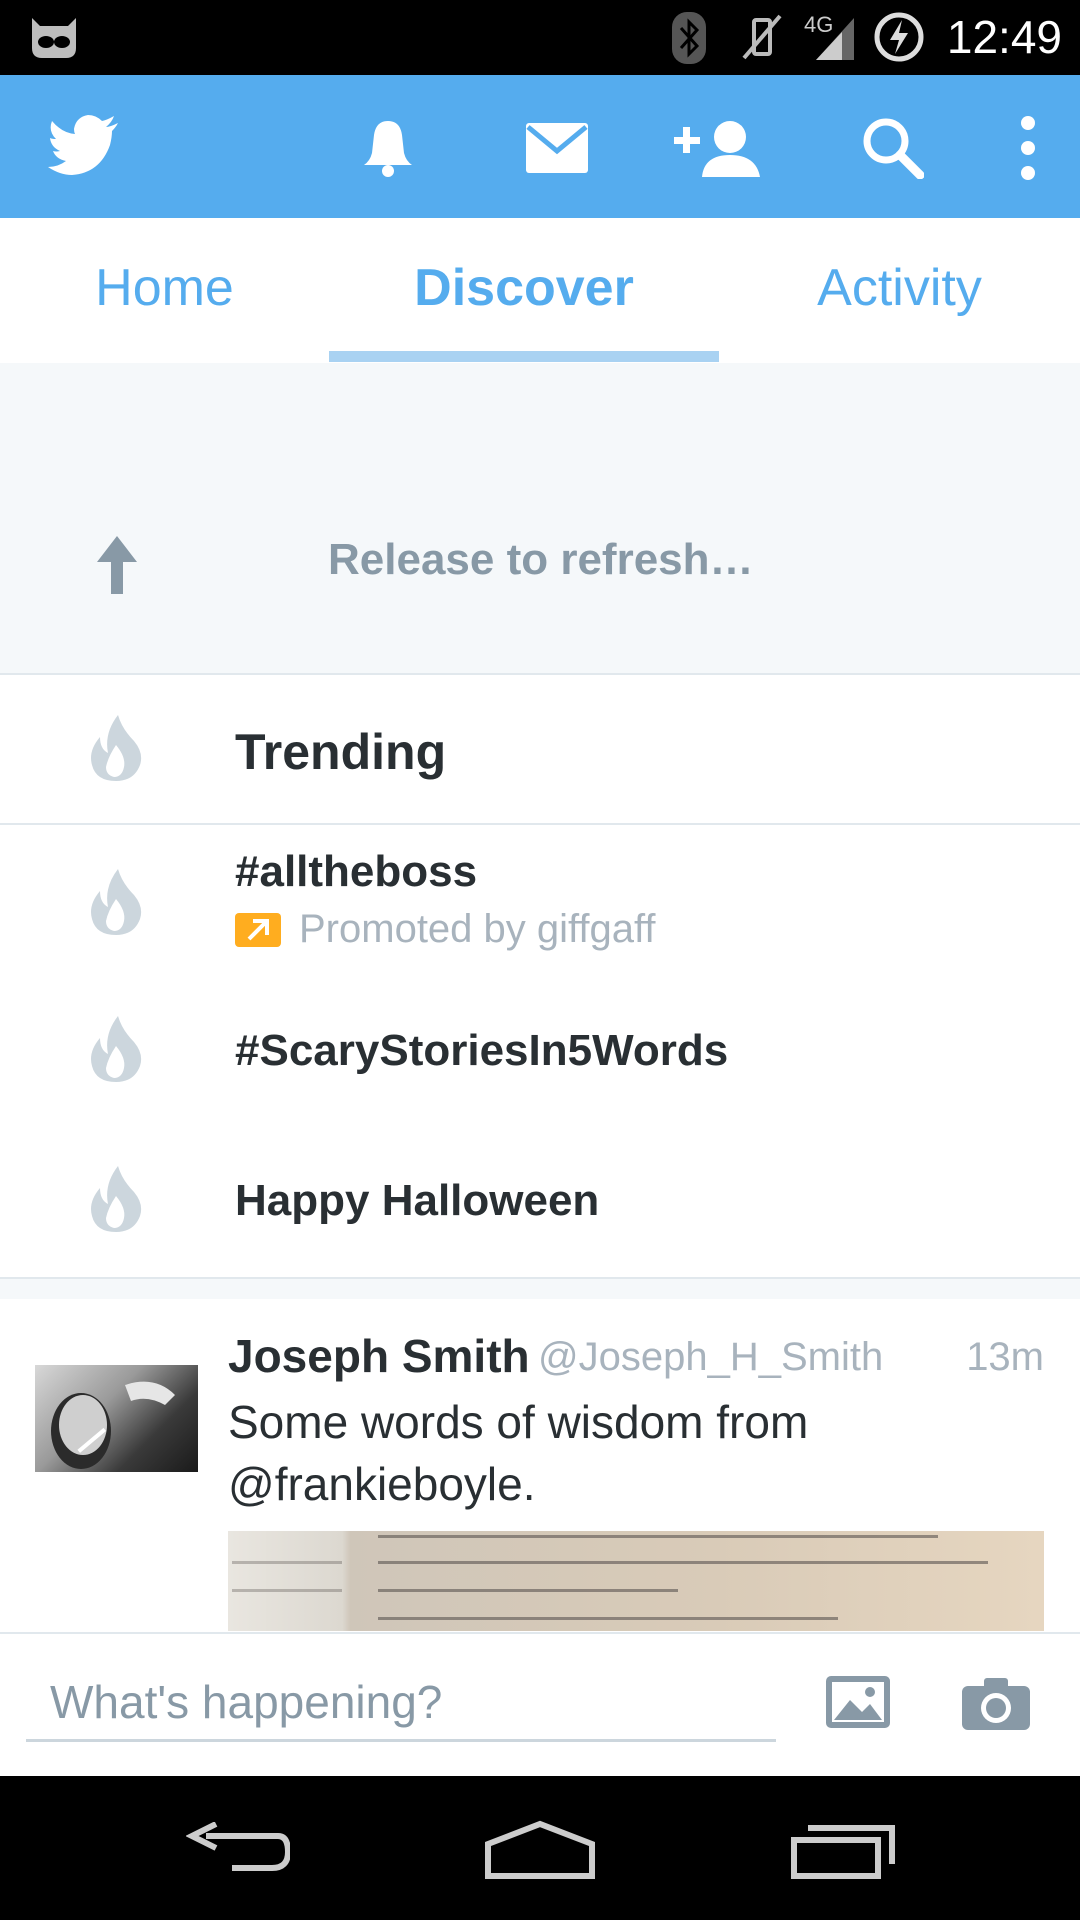 The width and height of the screenshot is (1080, 1920). I want to click on active-tab-indicator, so click(524, 356).